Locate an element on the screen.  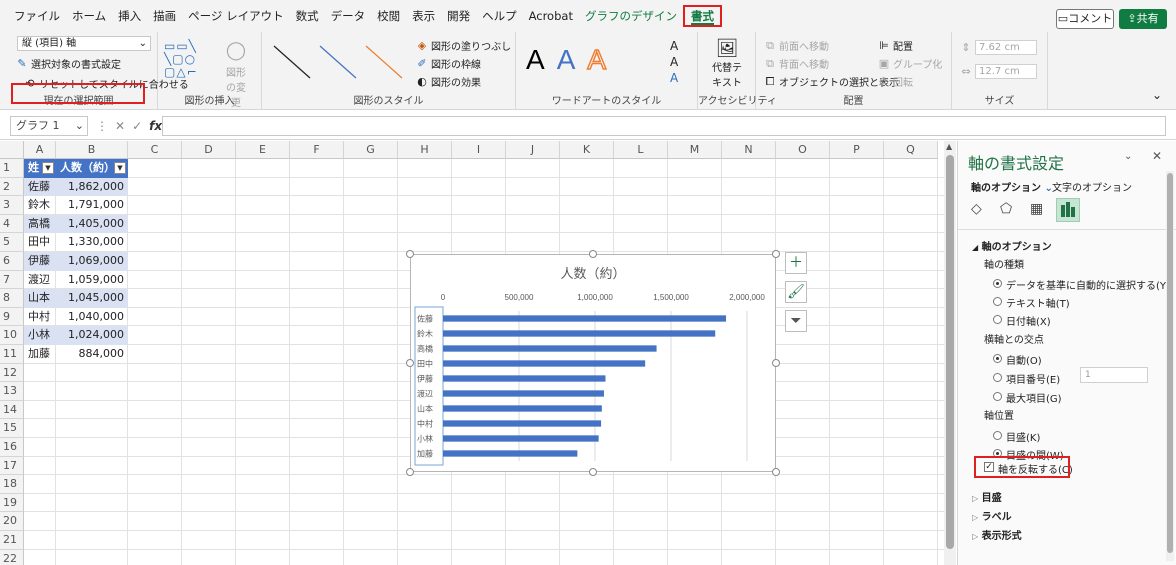
section-labels: ▷ ラベル is located at coordinates (992, 515).